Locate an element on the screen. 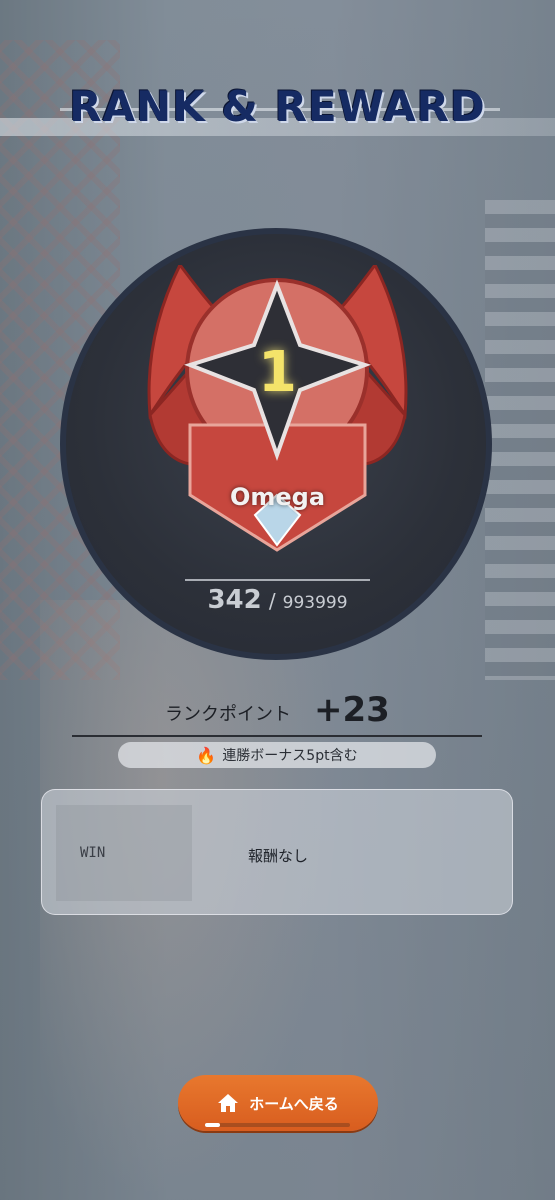 The image size is (555, 1200). points-divider is located at coordinates (277, 580).